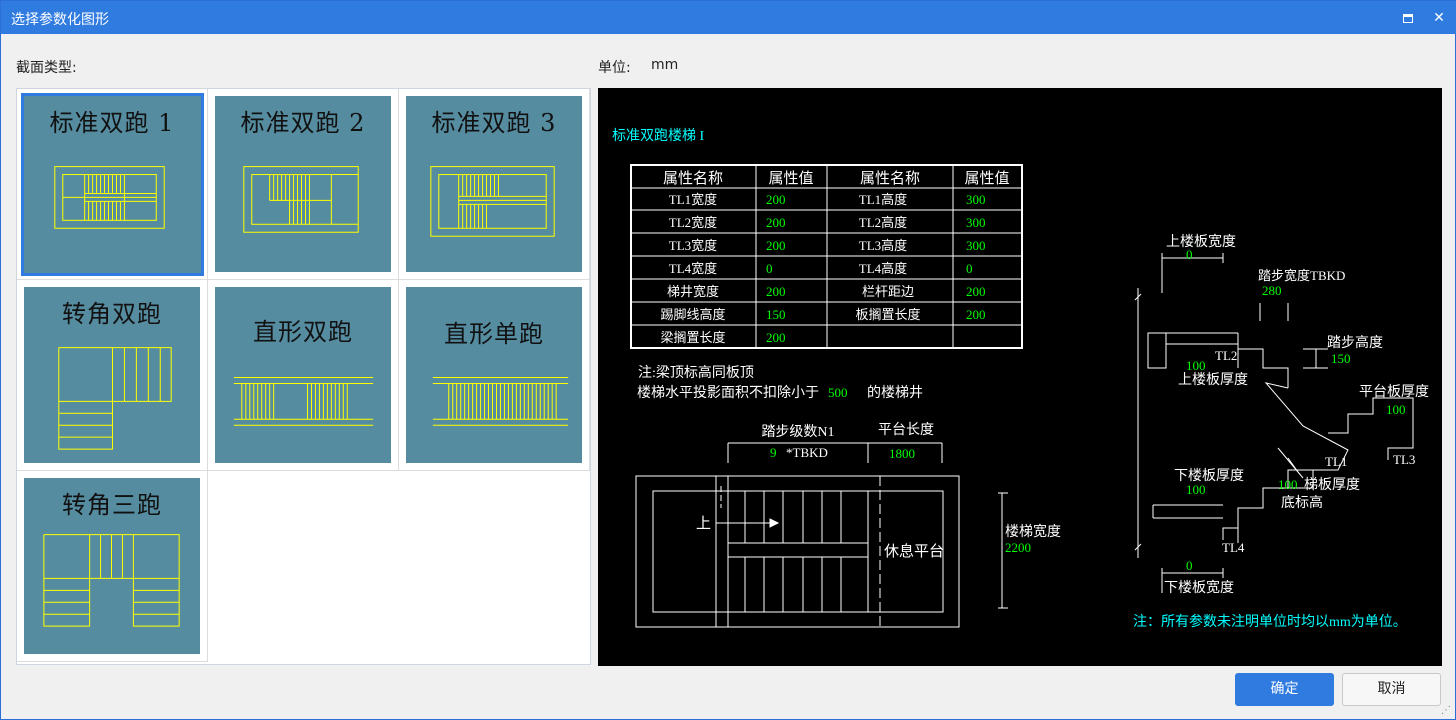  What do you see at coordinates (1209, 476) in the screenshot?
I see `svg-text: 下楼板厚度` at bounding box center [1209, 476].